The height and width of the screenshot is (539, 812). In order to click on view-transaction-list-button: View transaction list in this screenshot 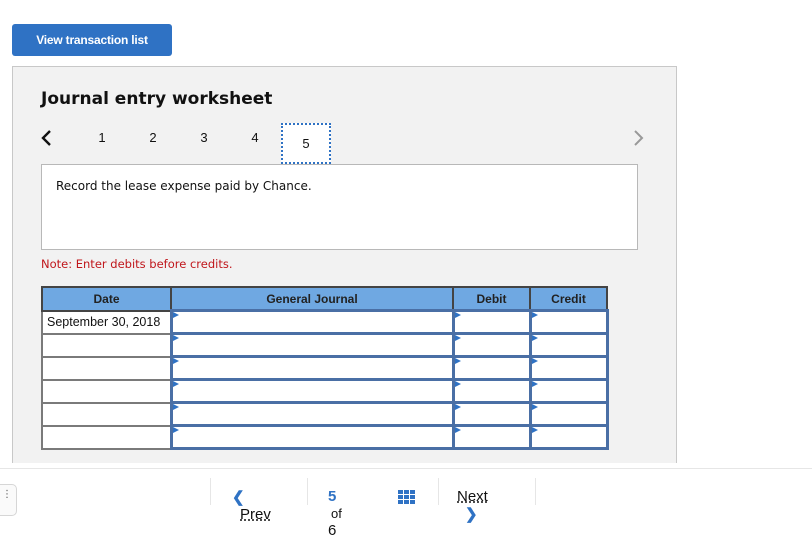, I will do `click(92, 40)`.